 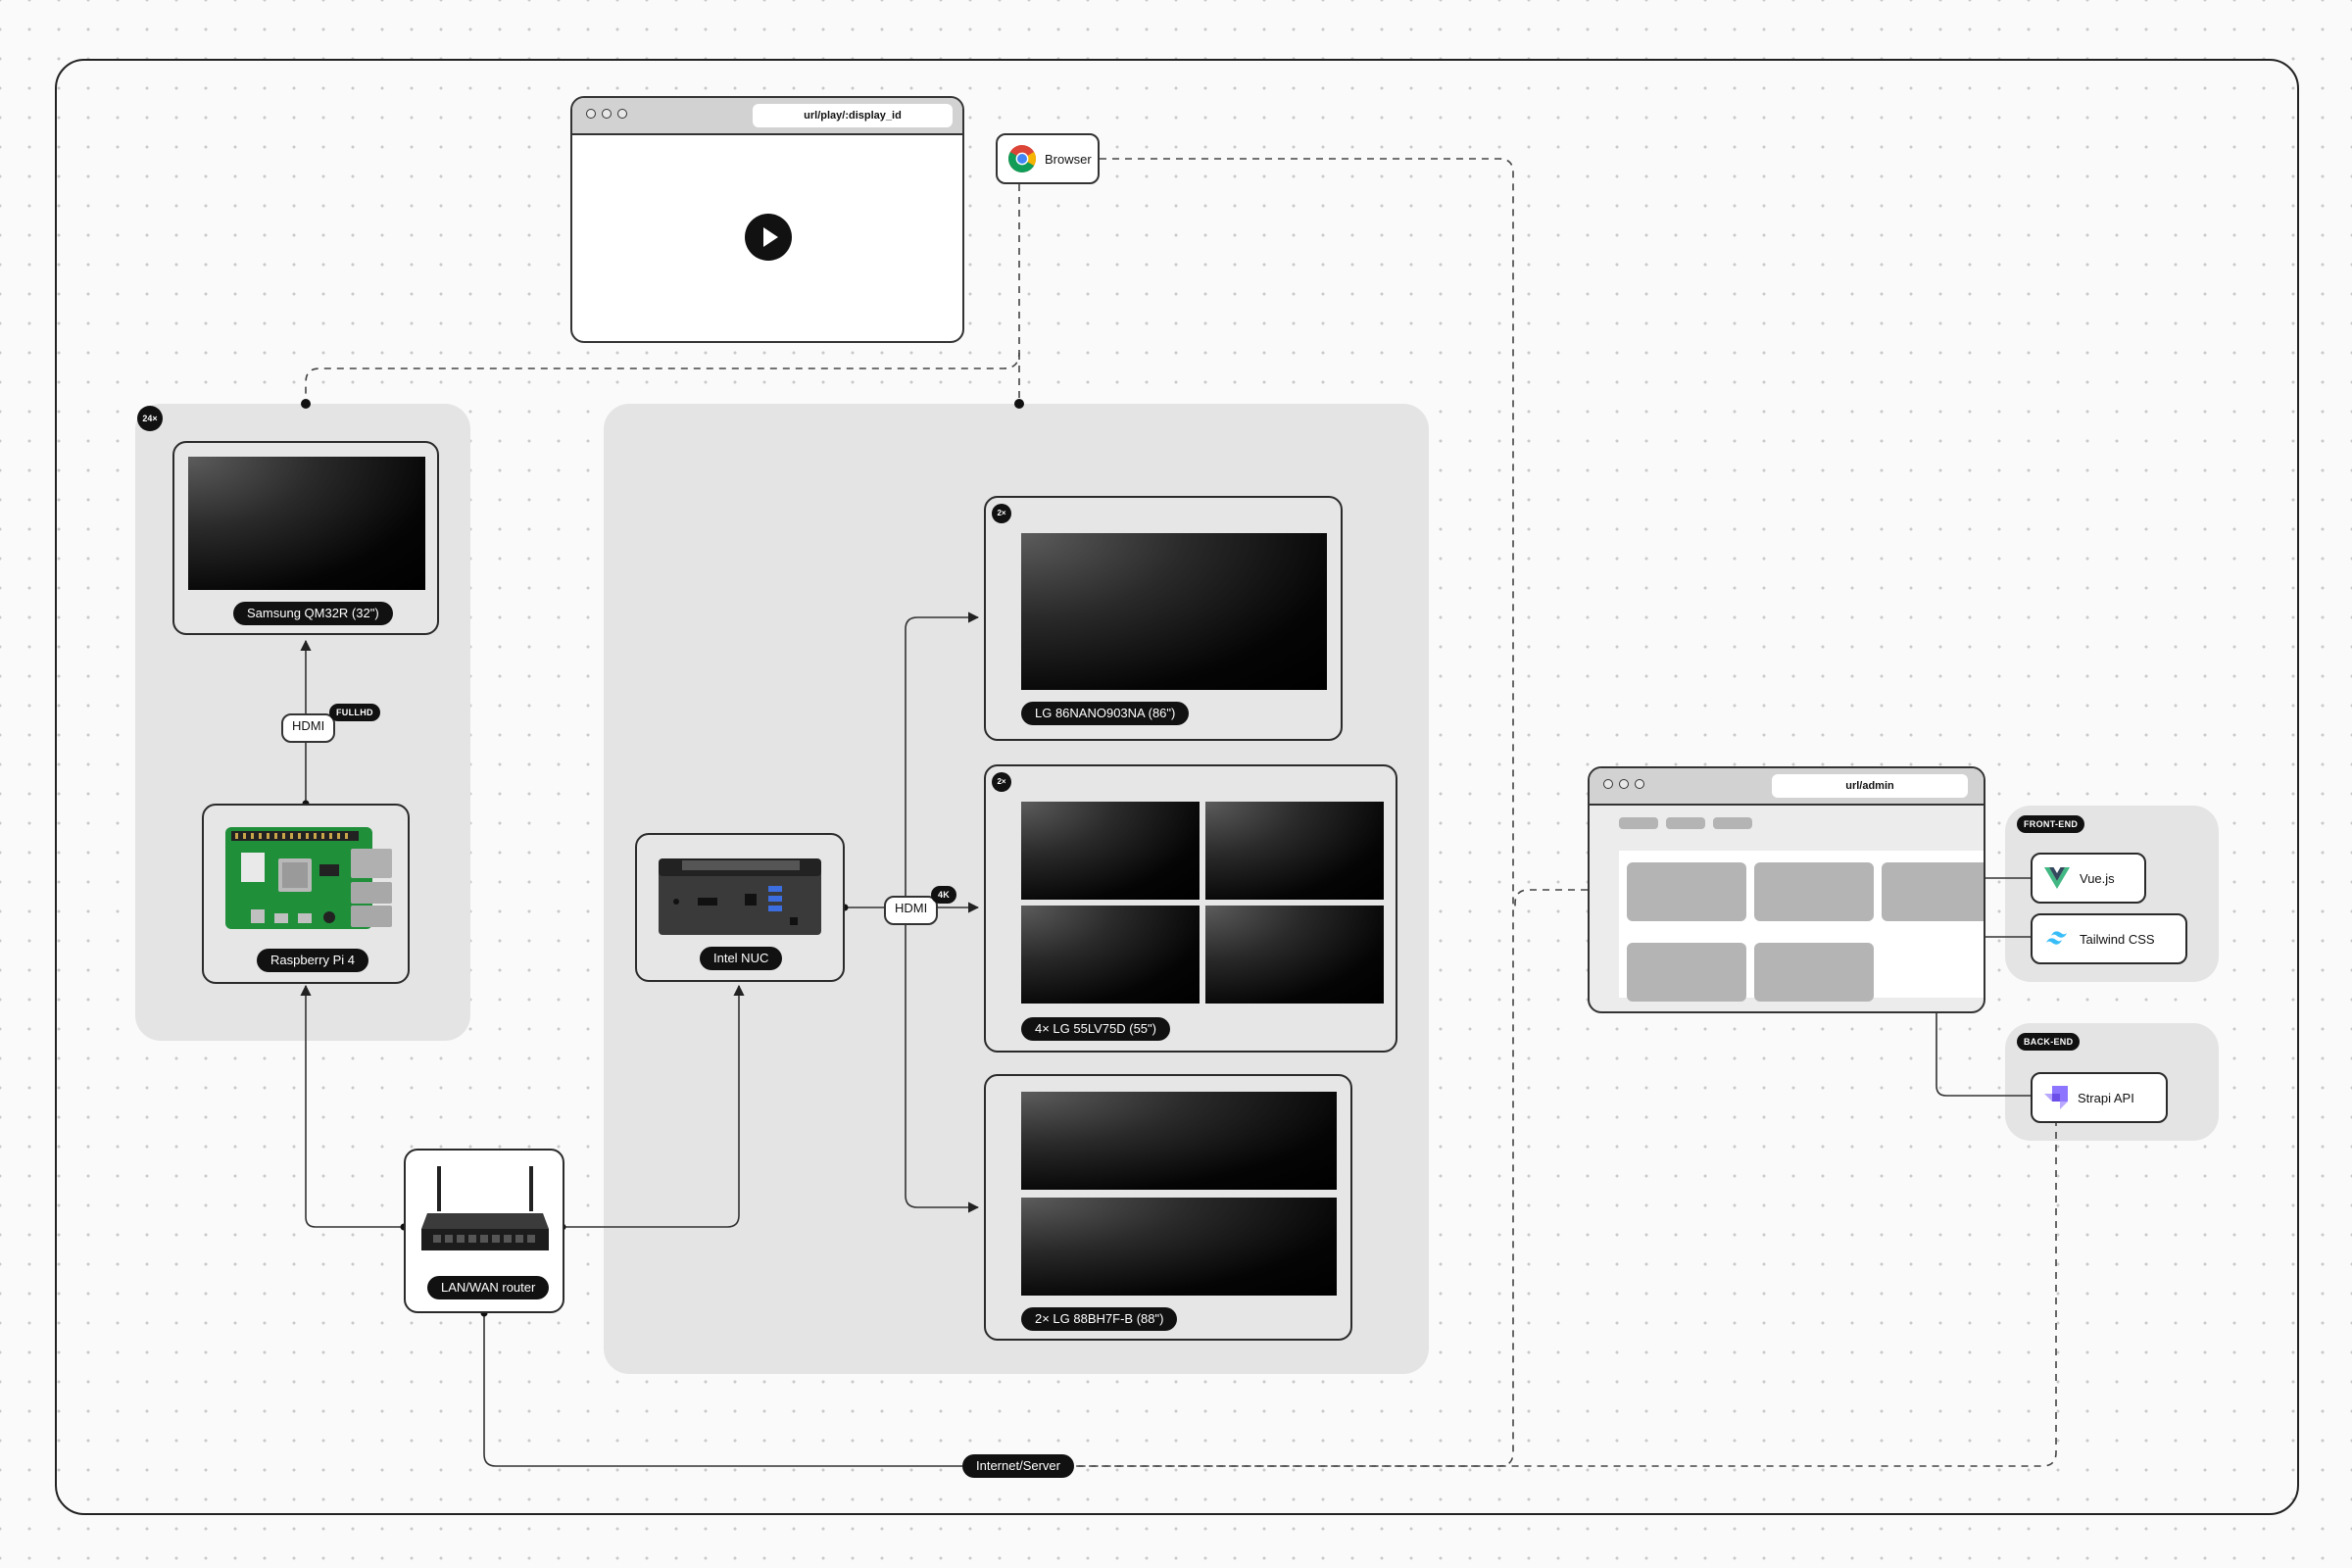 What do you see at coordinates (944, 895) in the screenshot?
I see `resolution-badge: 4K` at bounding box center [944, 895].